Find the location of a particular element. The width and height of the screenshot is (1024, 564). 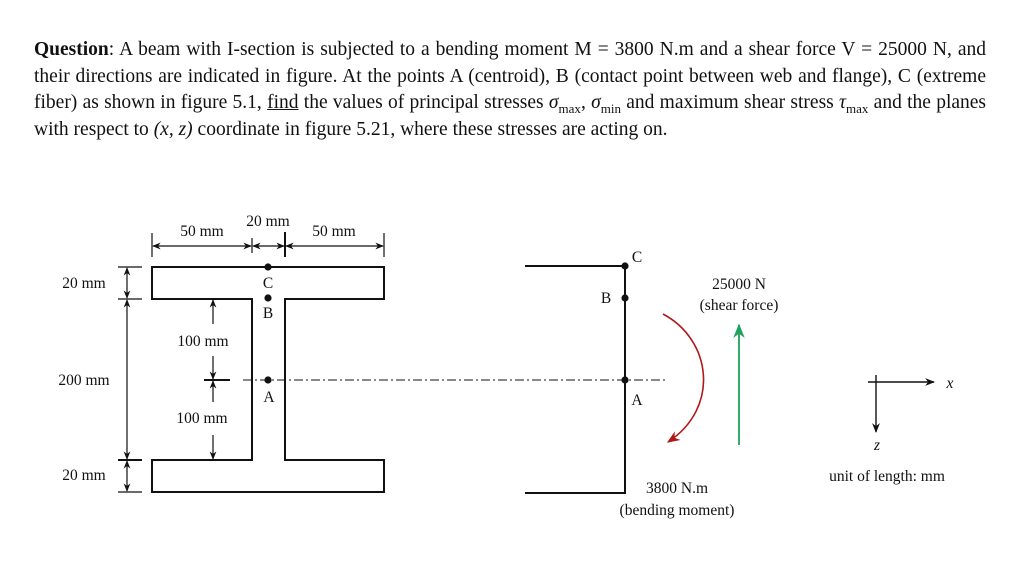

dim-flange-bottom-label: 20 mm is located at coordinates (84, 475).